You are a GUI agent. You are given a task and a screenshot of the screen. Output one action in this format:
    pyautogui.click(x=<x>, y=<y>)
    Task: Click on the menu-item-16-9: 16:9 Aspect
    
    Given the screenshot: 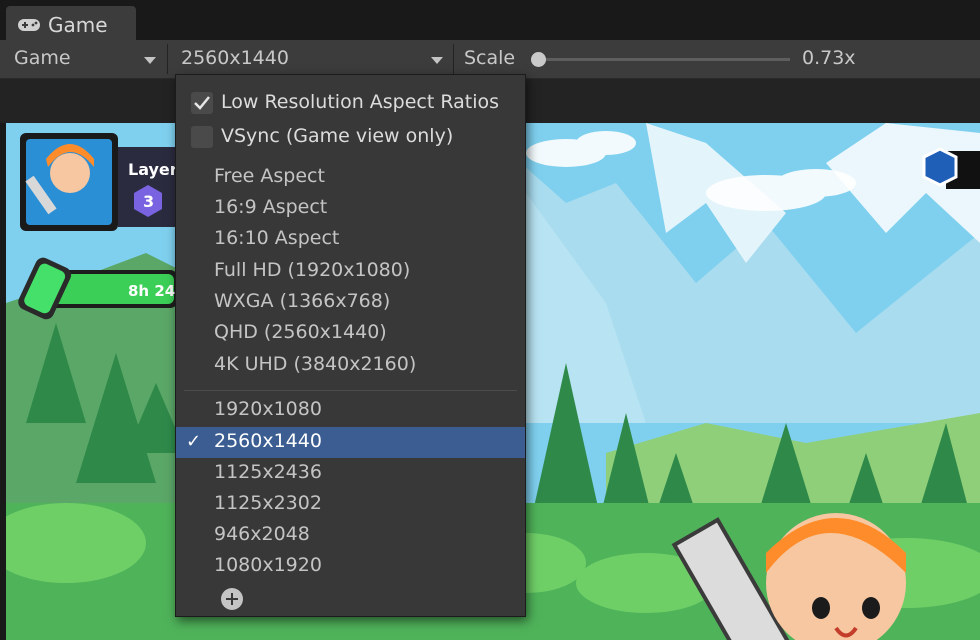 What is the action you would take?
    pyautogui.click(x=350, y=208)
    